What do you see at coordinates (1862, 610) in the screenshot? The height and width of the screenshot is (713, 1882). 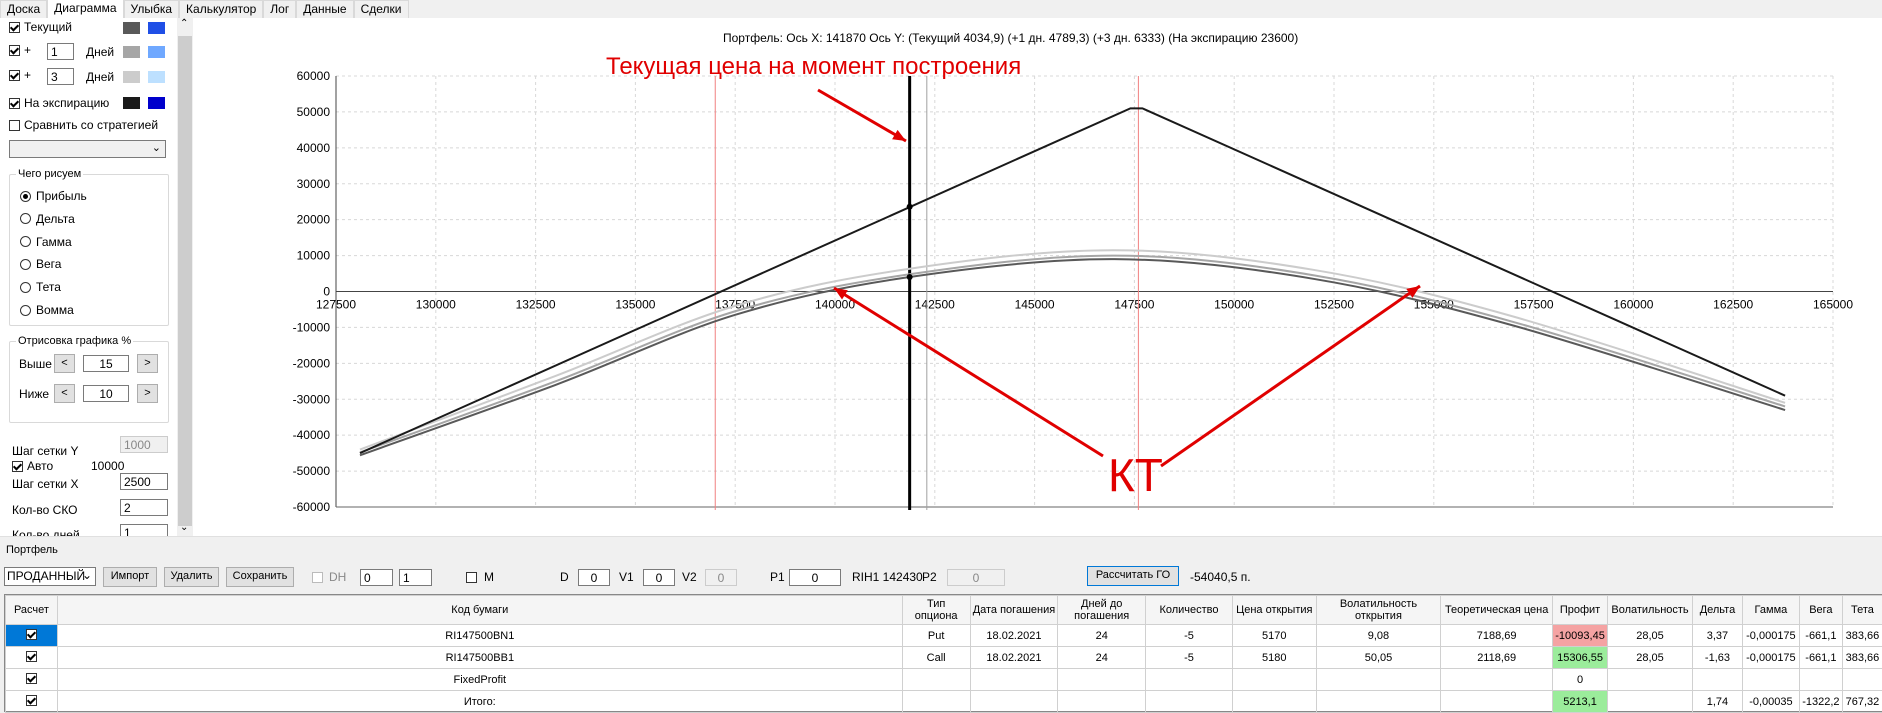 I see `column-header: Тета` at bounding box center [1862, 610].